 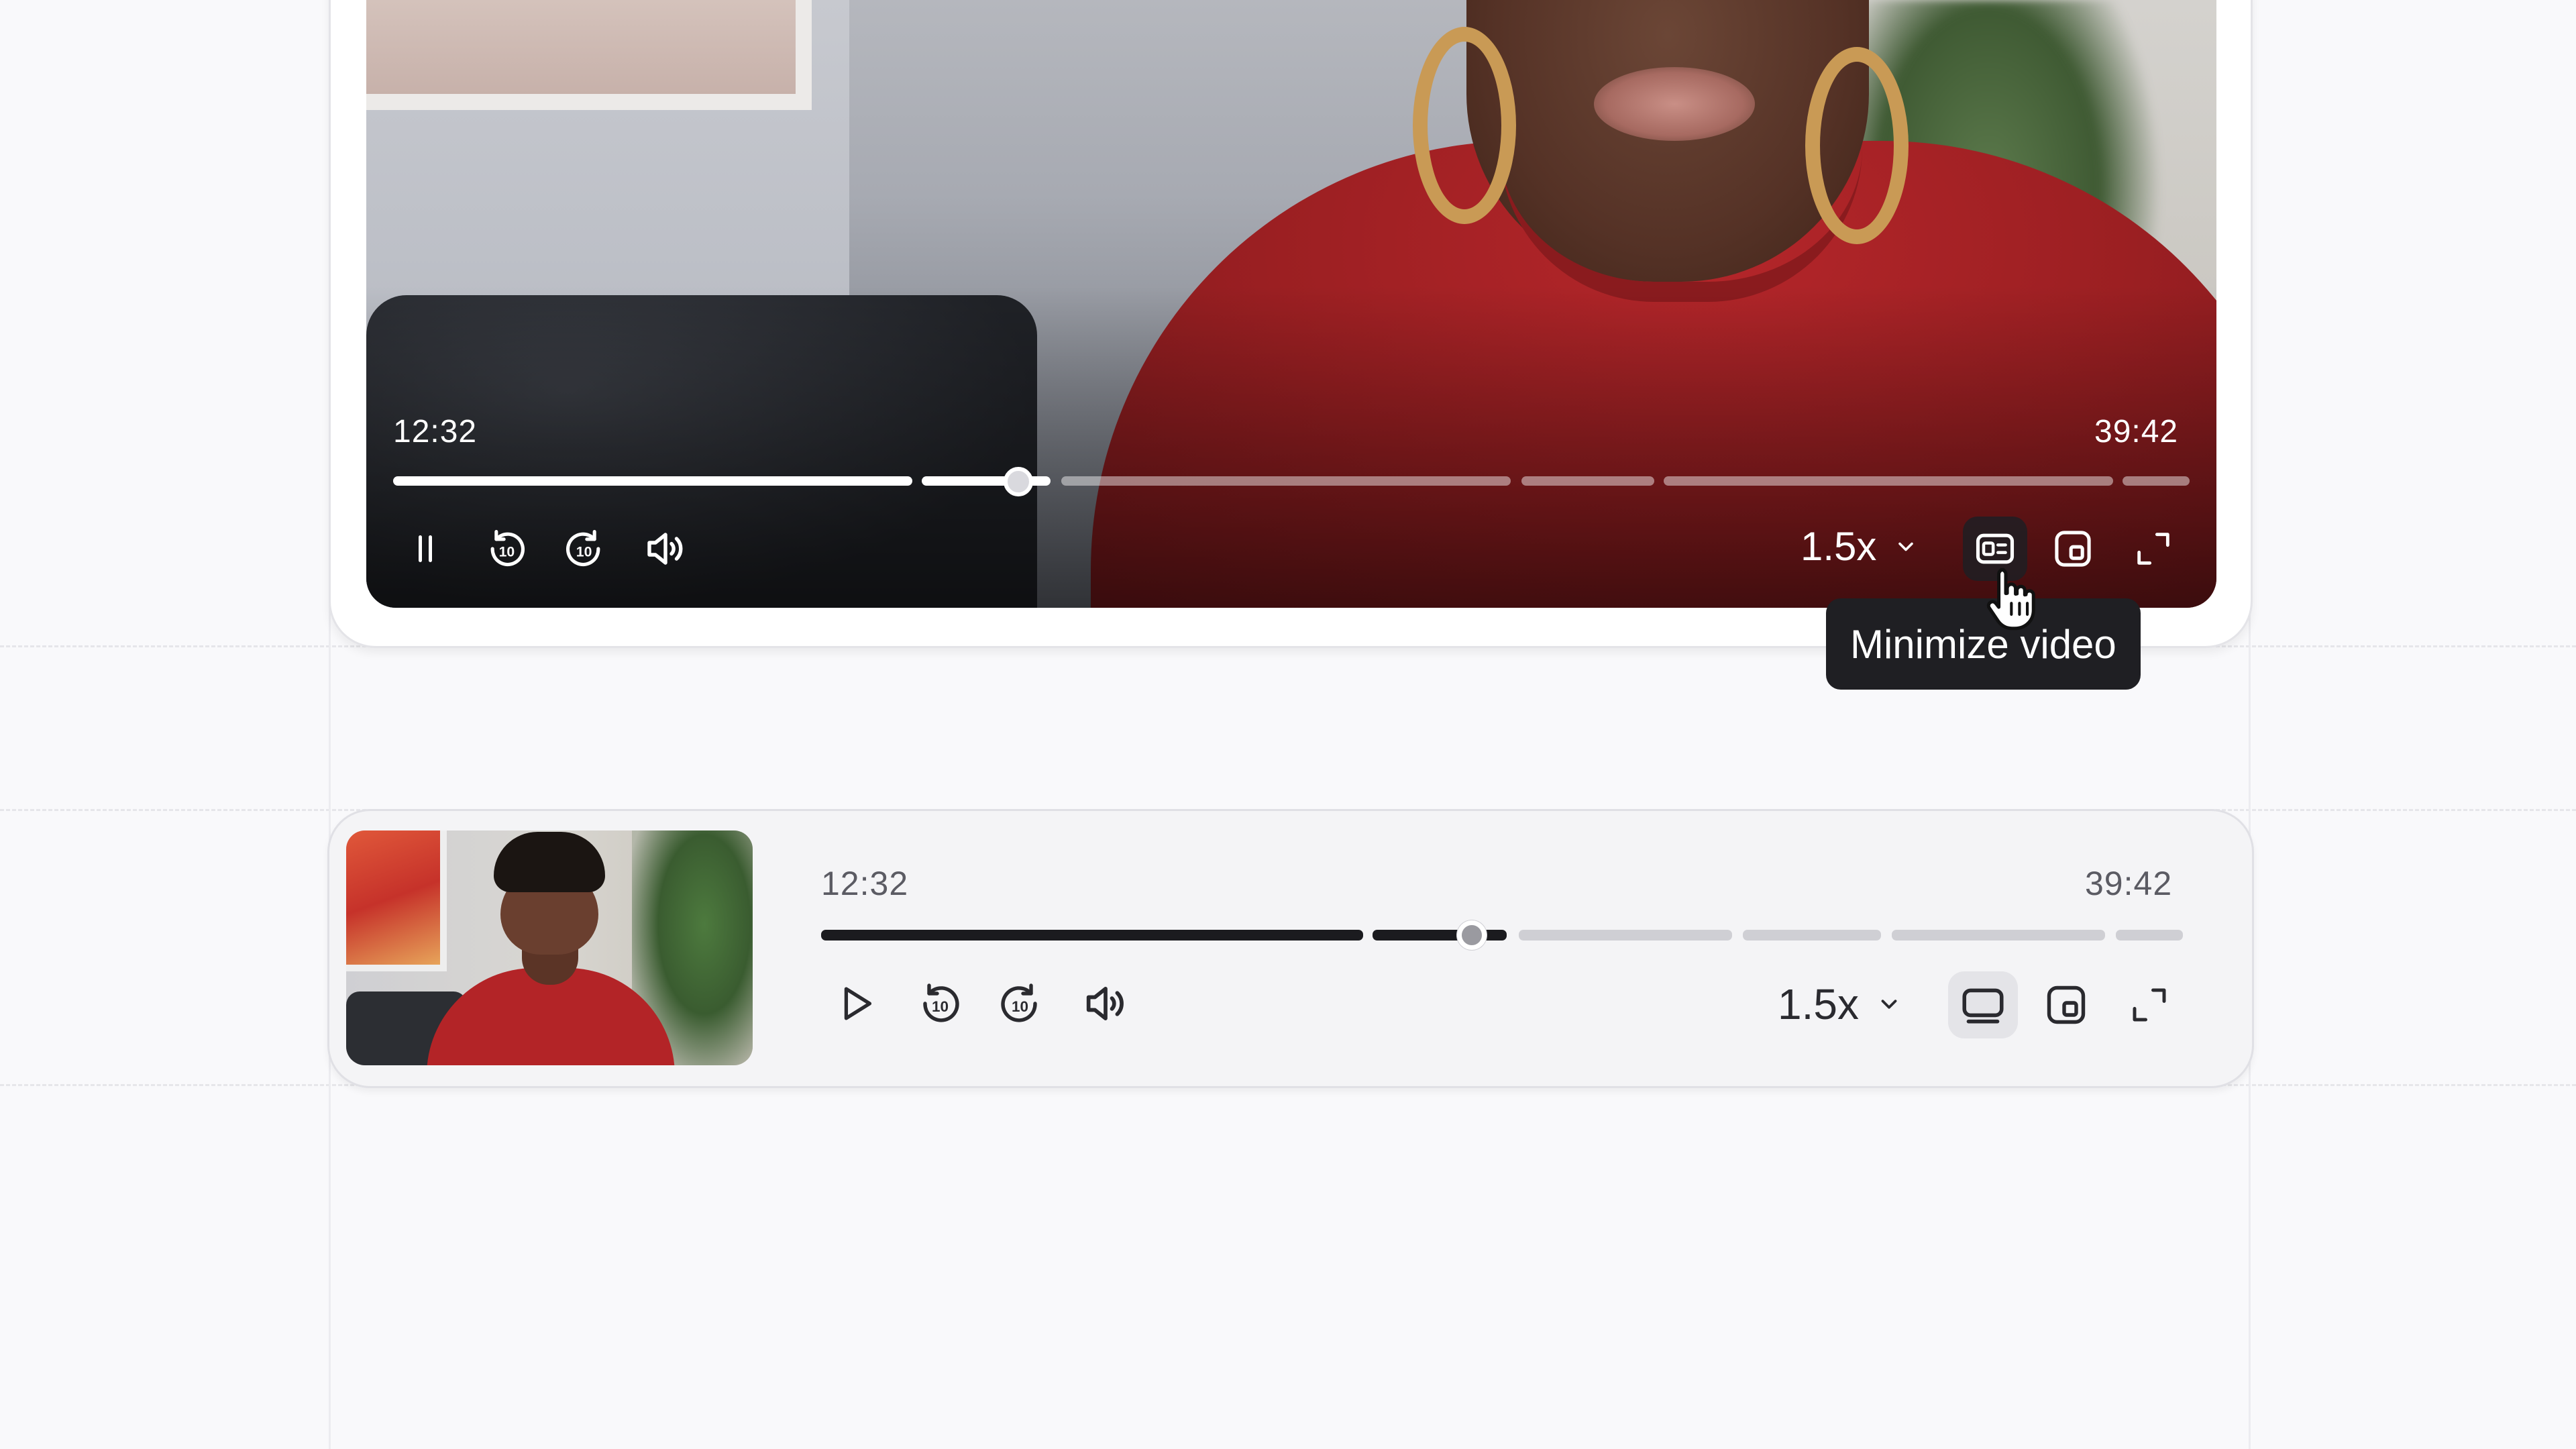 I want to click on play-icon, so click(x=858, y=1003).